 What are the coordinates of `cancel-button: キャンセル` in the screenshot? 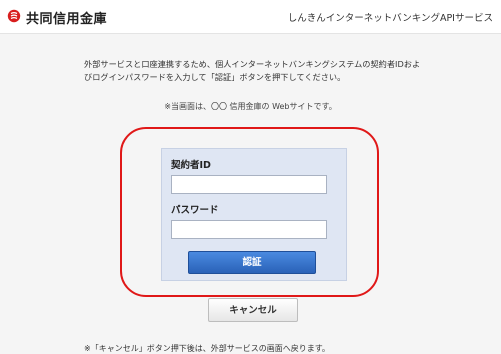 It's located at (253, 310).